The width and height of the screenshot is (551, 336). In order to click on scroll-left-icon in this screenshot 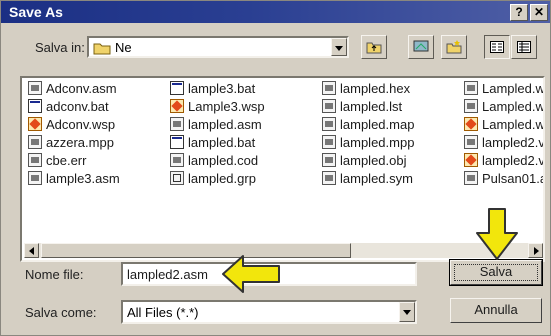, I will do `click(31, 250)`.